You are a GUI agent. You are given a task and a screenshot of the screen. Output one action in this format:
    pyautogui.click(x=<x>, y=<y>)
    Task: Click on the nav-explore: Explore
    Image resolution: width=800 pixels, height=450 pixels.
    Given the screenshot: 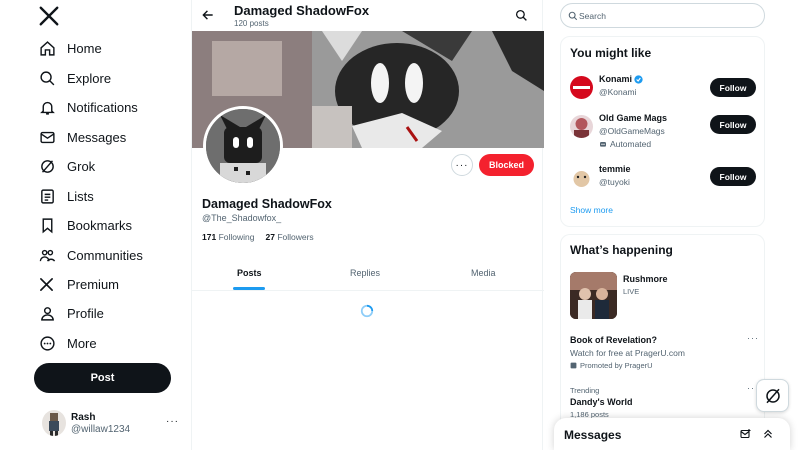 What is the action you would take?
    pyautogui.click(x=72, y=78)
    